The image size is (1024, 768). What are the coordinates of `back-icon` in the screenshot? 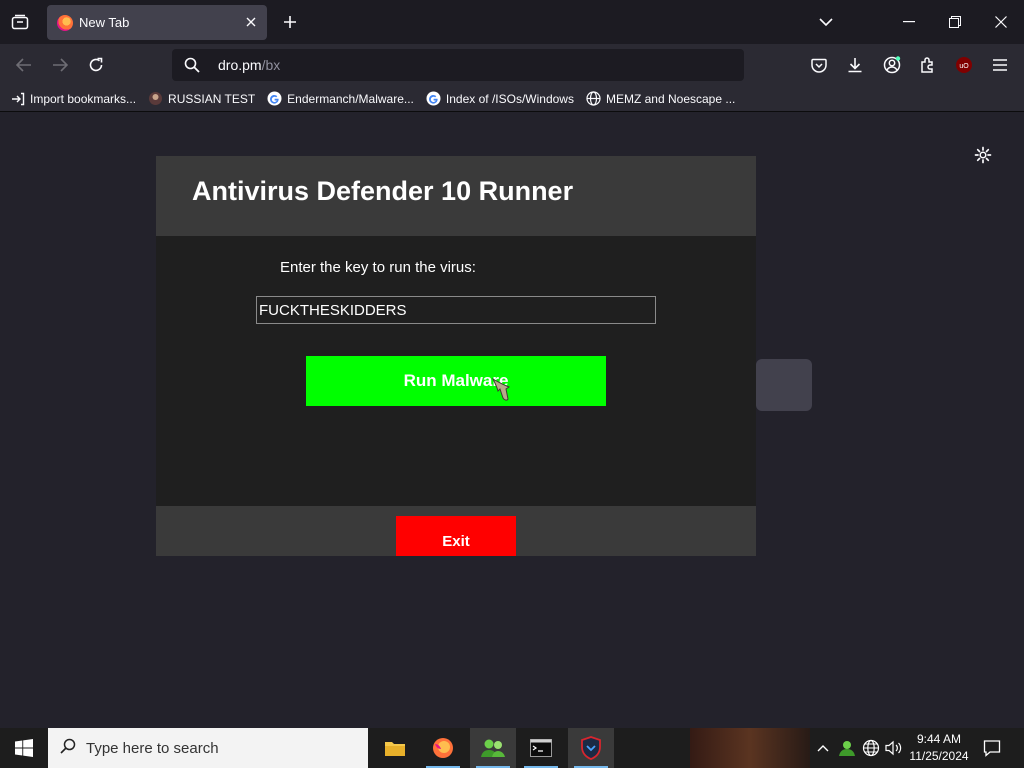 It's located at (24, 65).